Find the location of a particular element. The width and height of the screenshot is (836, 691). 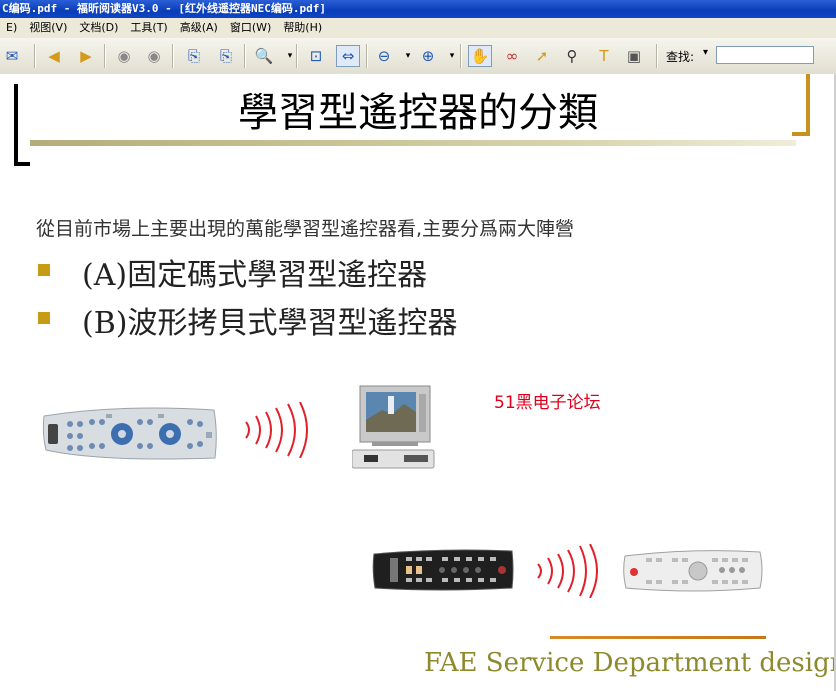

menu-item-document: 文档(D) is located at coordinates (98, 28).